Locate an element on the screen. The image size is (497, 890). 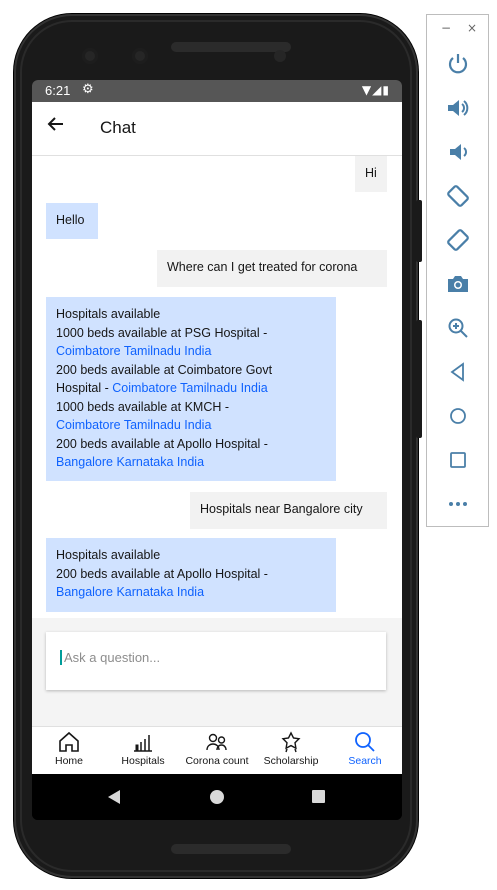
more-icon is located at coordinates (458, 504).